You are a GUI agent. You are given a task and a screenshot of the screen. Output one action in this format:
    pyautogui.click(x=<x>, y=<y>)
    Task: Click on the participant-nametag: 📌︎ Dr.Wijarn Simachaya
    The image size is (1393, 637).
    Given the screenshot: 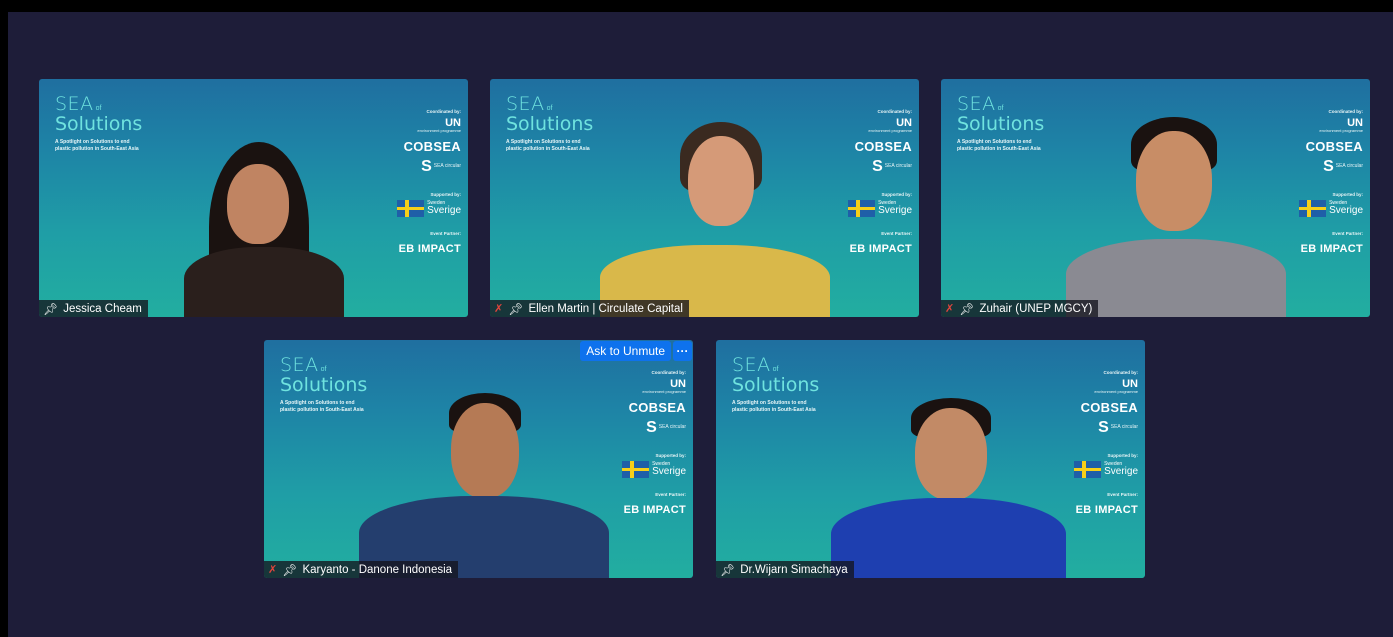 What is the action you would take?
    pyautogui.click(x=785, y=569)
    